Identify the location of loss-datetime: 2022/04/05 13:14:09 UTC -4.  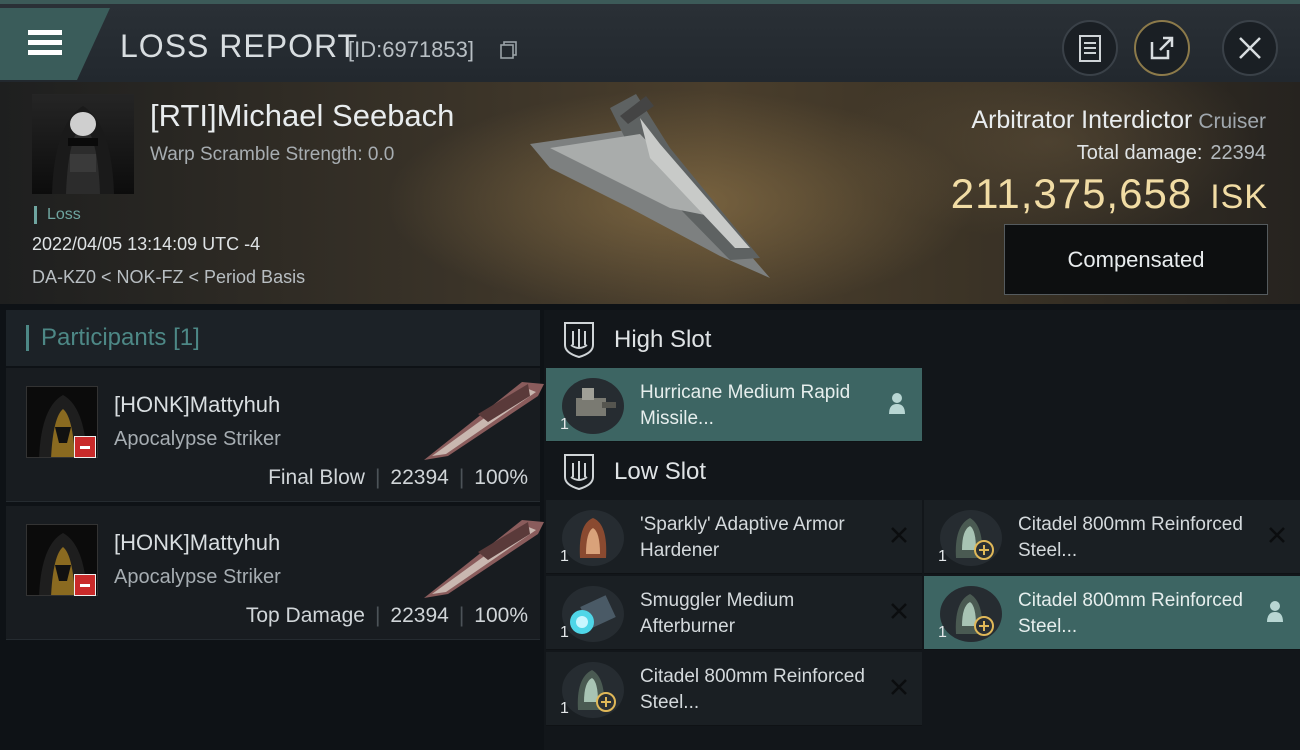
(146, 244).